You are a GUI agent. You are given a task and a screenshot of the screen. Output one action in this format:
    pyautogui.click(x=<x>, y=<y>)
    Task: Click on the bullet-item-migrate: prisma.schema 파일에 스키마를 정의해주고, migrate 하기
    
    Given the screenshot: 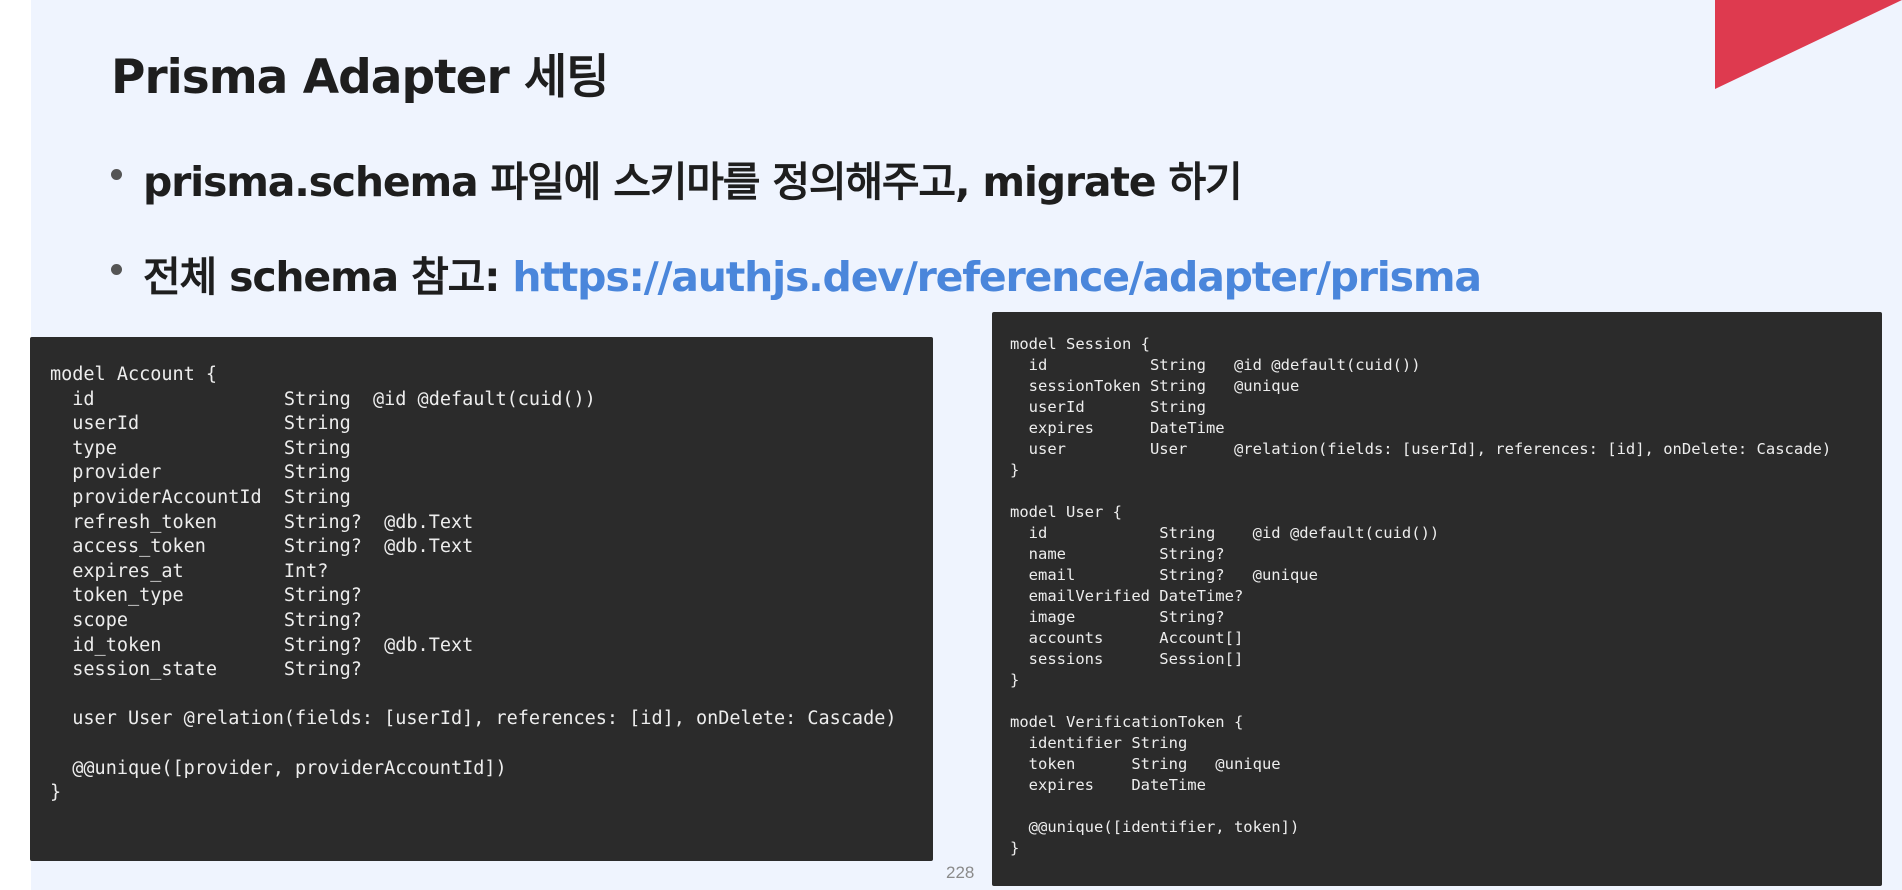 What is the action you would take?
    pyautogui.click(x=795, y=195)
    